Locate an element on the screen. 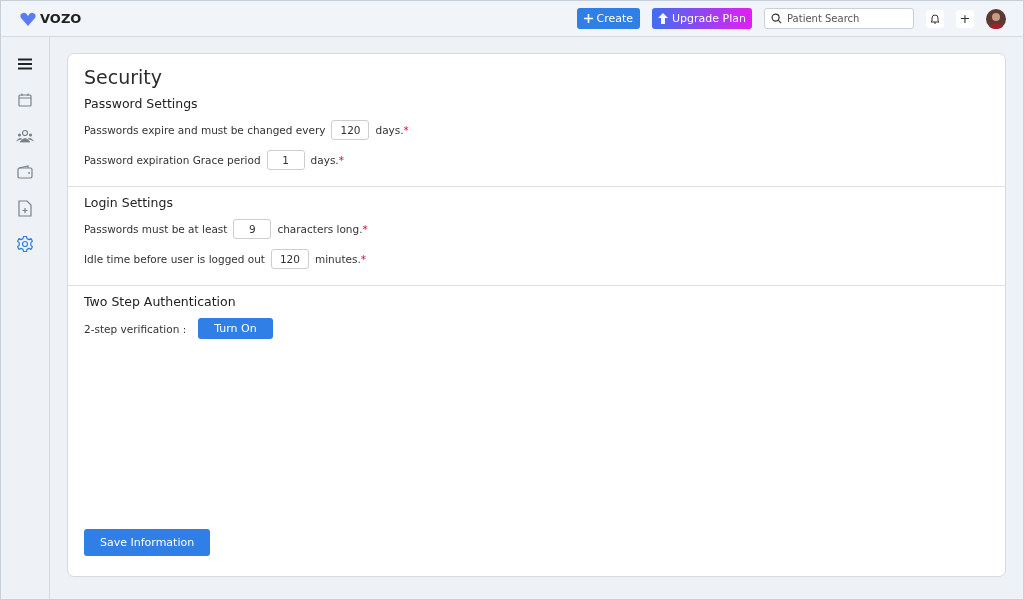 This screenshot has height=600, width=1024. notification-button is located at coordinates (935, 18).